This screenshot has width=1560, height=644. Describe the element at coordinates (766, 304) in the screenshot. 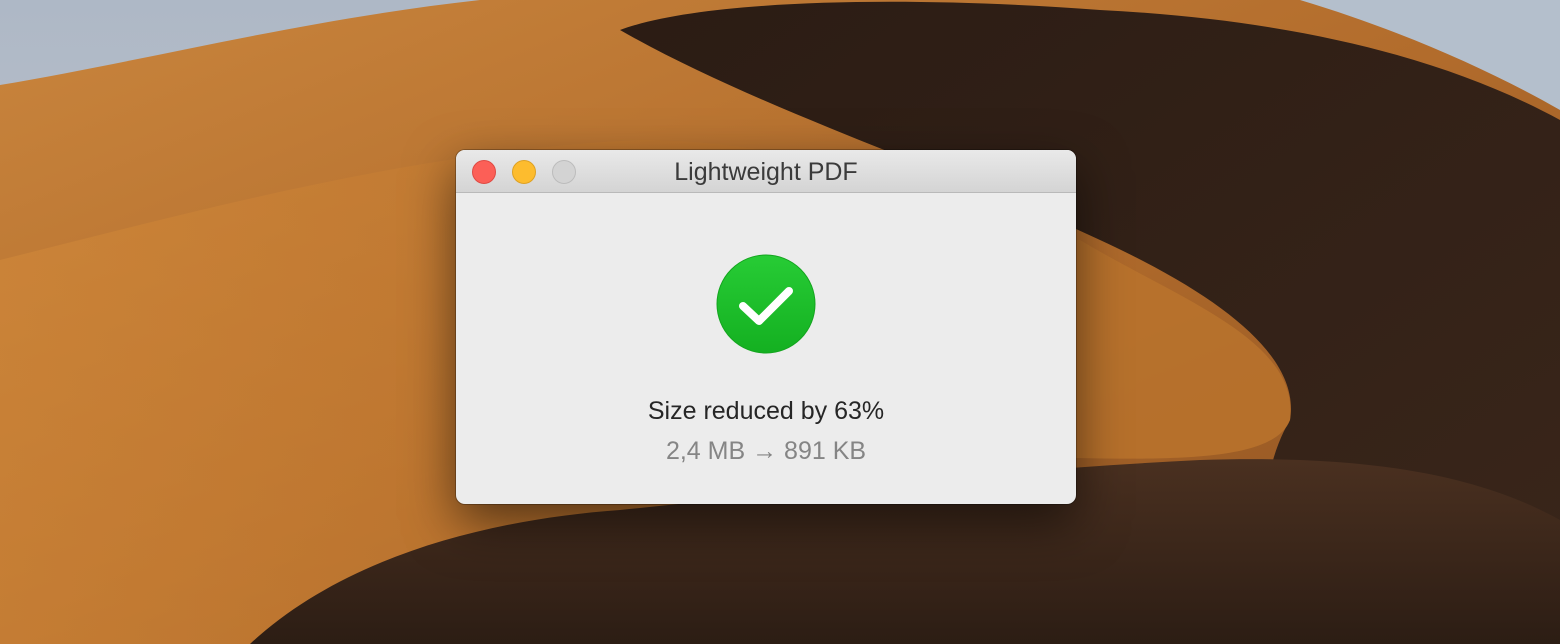

I see `checkmark-circle-icon` at that location.